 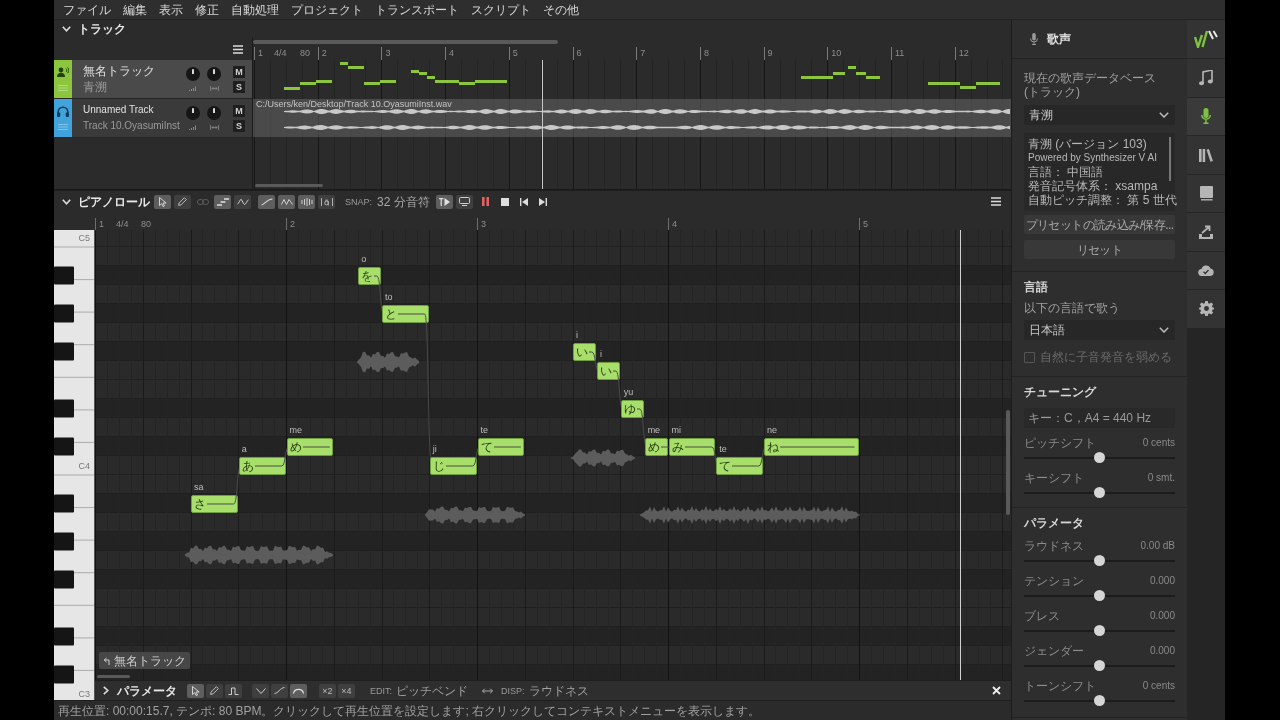 What do you see at coordinates (84, 237) in the screenshot?
I see `key-label: C5` at bounding box center [84, 237].